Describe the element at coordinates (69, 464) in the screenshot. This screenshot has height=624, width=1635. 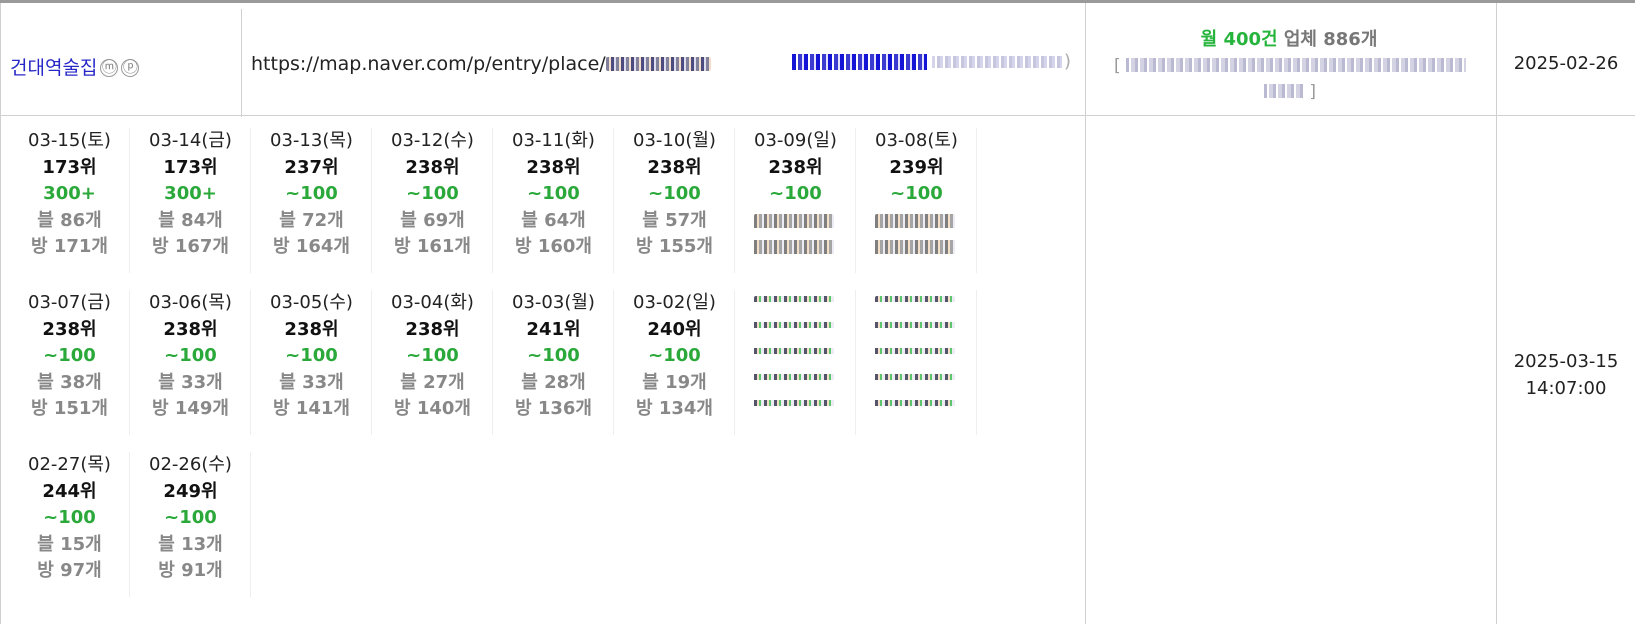
I see `day-date: 02-27(목)` at that location.